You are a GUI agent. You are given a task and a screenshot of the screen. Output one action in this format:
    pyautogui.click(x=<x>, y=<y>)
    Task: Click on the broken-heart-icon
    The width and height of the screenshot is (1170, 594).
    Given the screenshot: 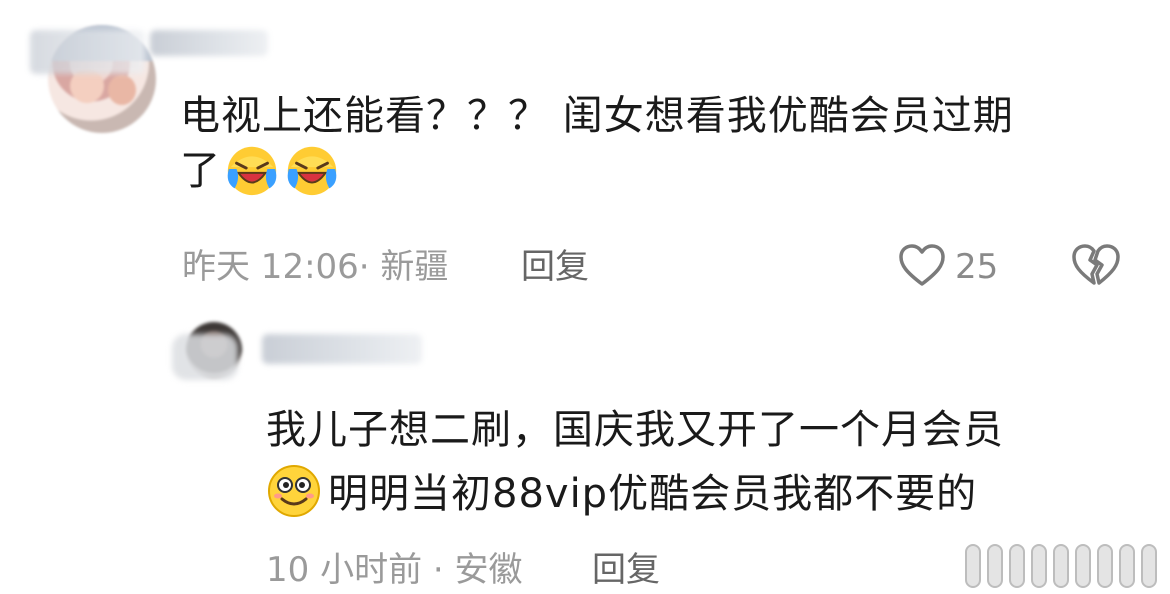 What is the action you would take?
    pyautogui.click(x=1096, y=266)
    